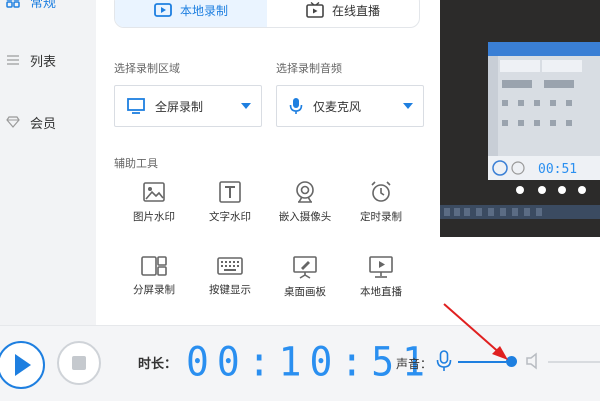  Describe the element at coordinates (136, 106) in the screenshot. I see `monitor-icon` at that location.